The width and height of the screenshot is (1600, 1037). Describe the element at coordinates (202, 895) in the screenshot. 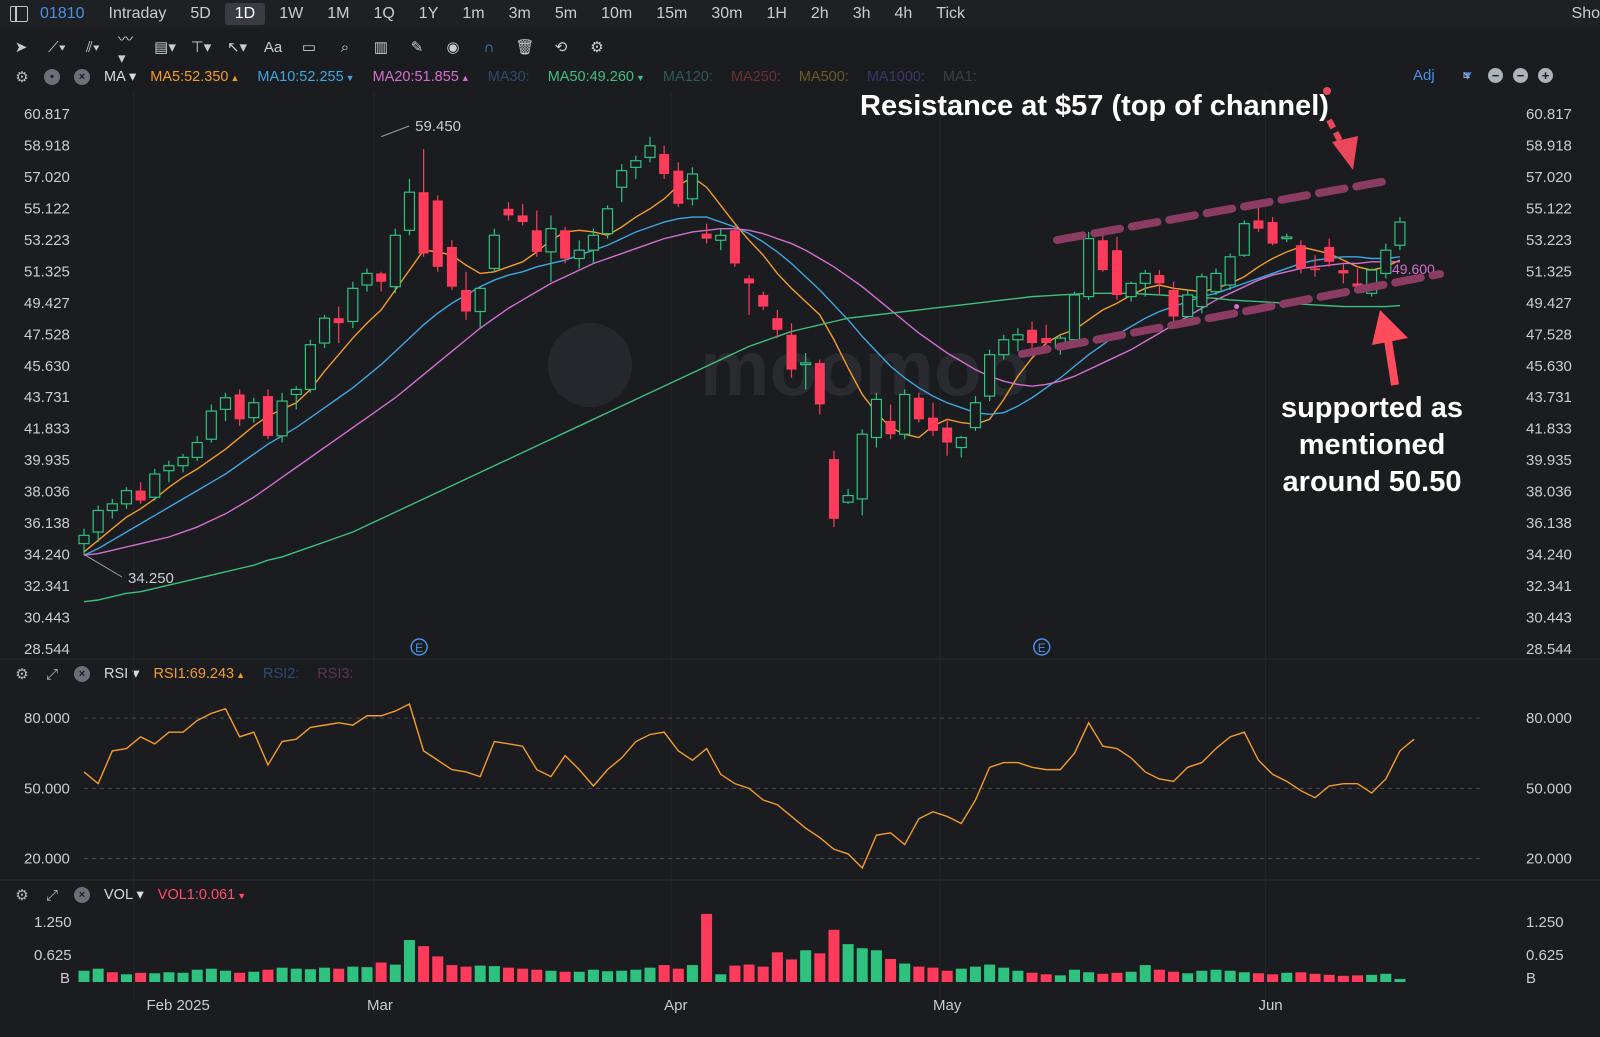

I see `indicator-value: VOL1:0.061 ▼` at that location.